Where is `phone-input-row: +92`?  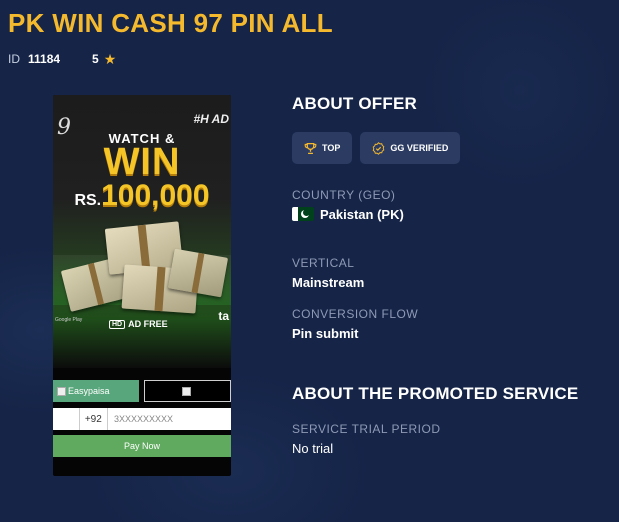 phone-input-row: +92 is located at coordinates (142, 419).